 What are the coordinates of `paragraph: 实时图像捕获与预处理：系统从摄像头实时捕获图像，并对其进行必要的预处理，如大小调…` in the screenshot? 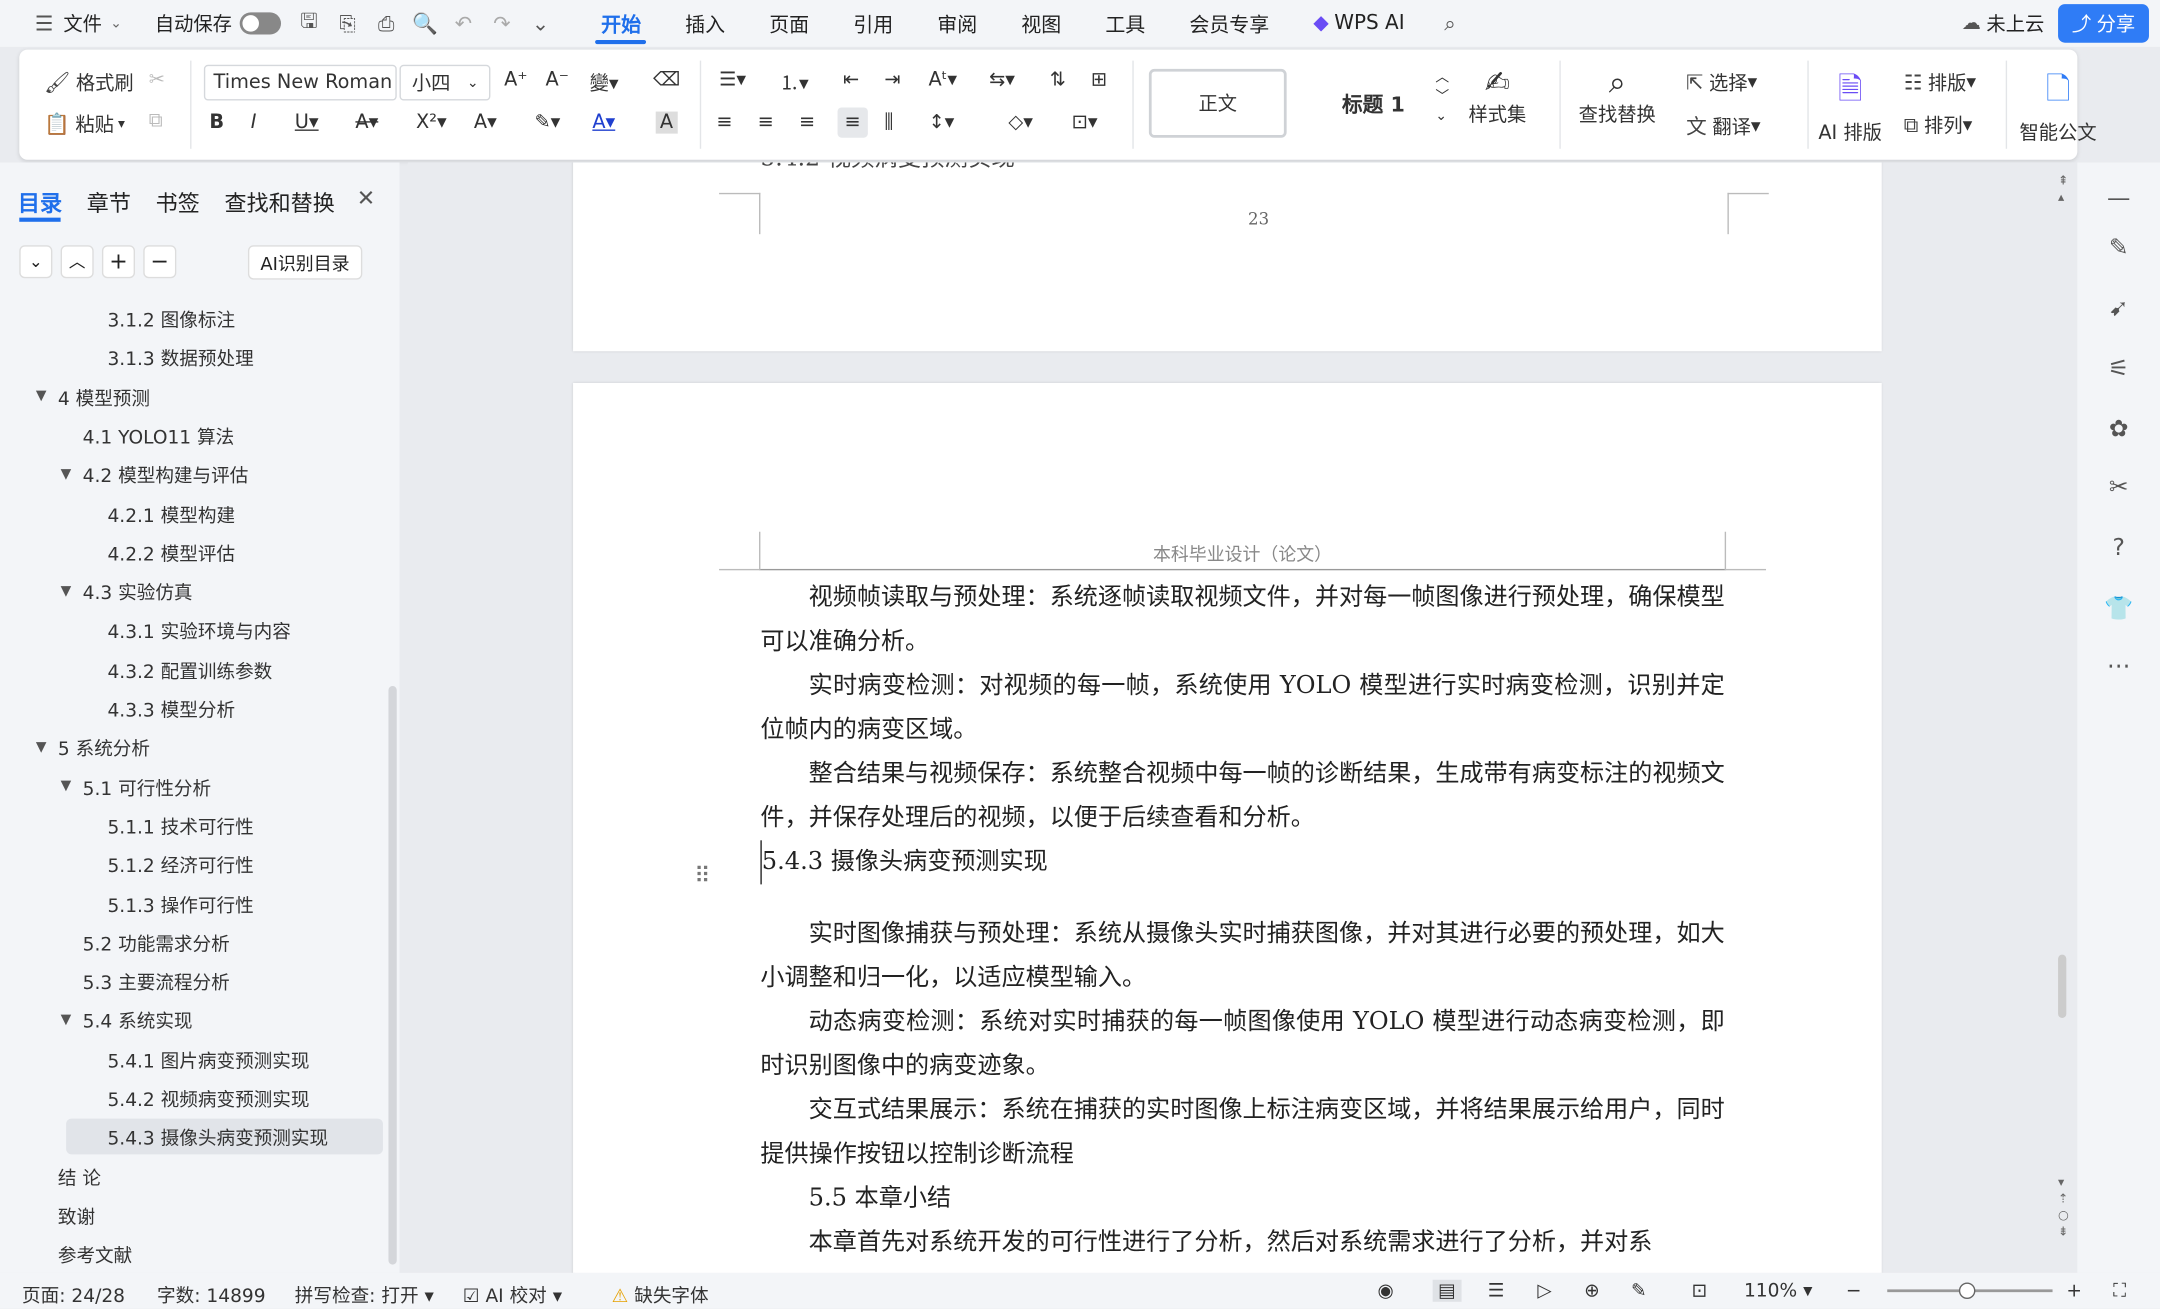 It's located at (1242, 956).